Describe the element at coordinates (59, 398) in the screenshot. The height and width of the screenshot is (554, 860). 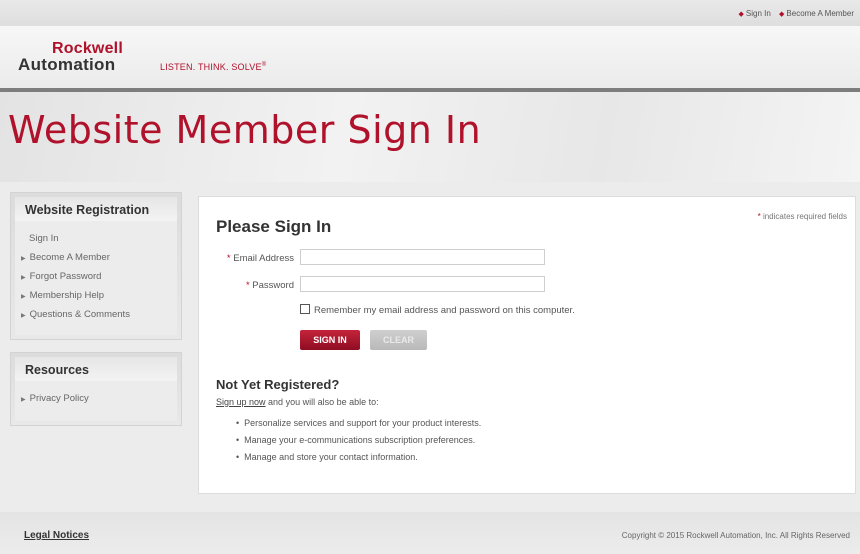
I see `sidebar-item-label: Privacy Policy` at that location.